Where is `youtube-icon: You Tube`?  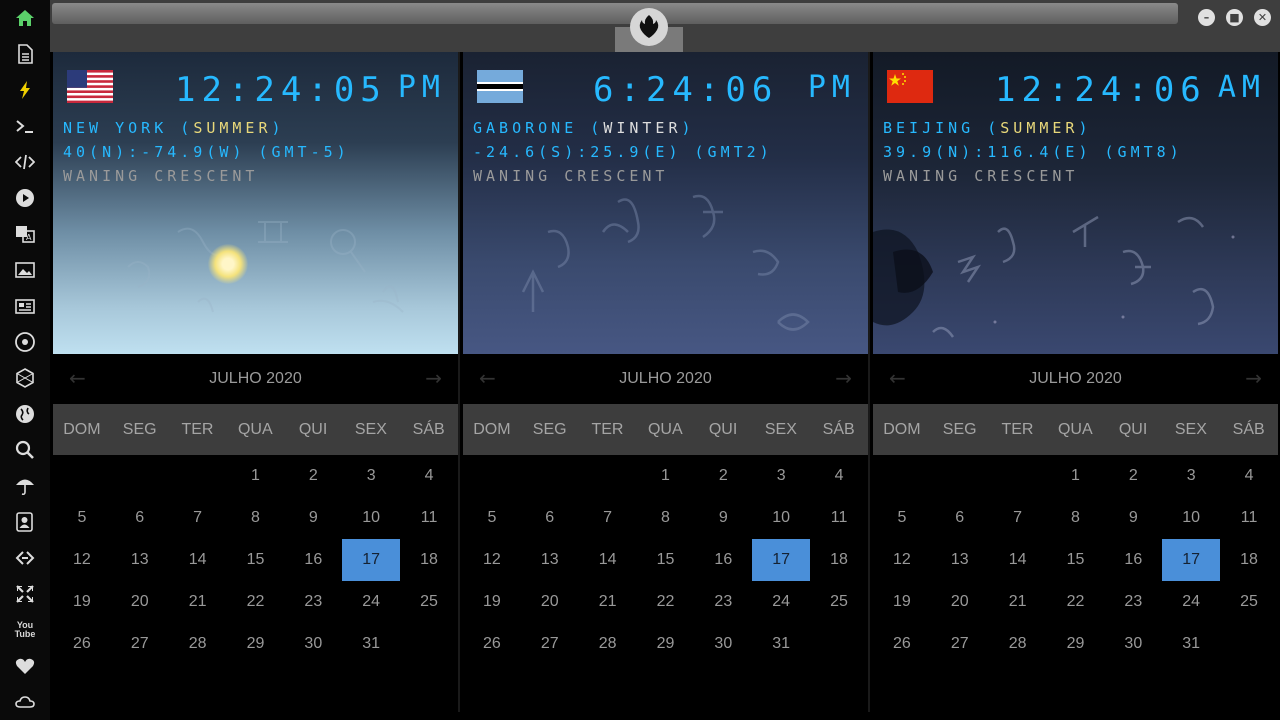
youtube-icon: You Tube is located at coordinates (25, 630).